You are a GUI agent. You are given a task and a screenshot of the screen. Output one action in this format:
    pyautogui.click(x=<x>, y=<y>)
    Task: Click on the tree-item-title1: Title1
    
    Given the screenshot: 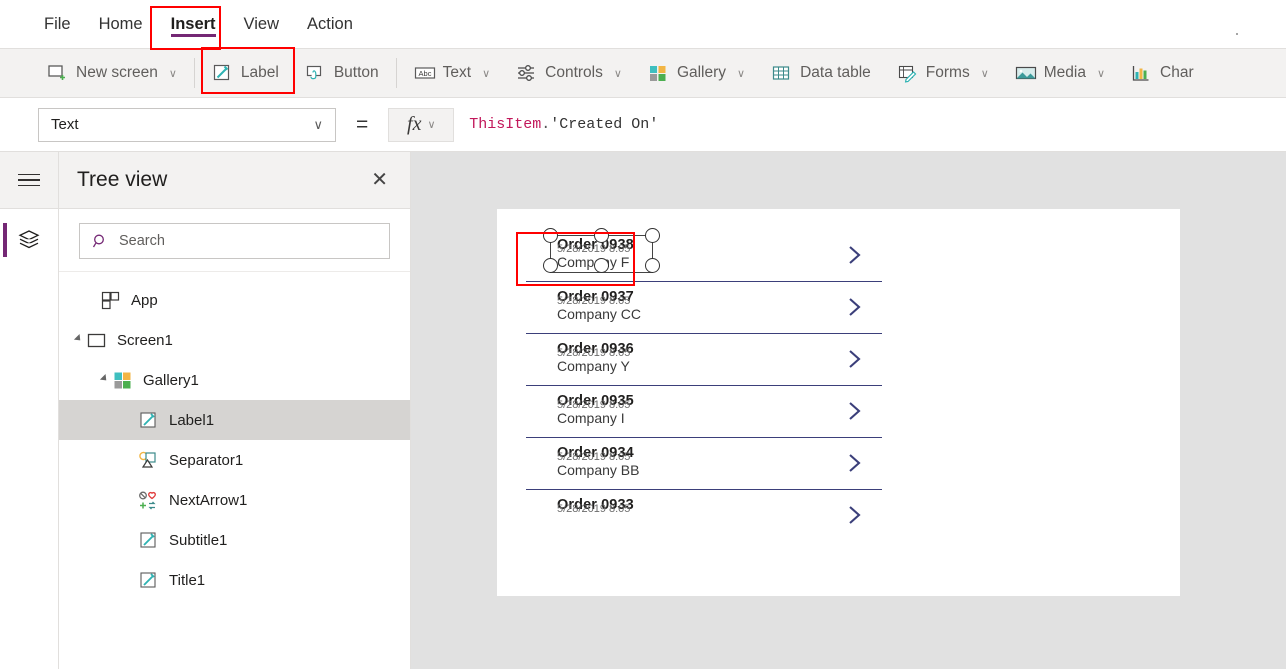 What is the action you would take?
    pyautogui.click(x=234, y=580)
    